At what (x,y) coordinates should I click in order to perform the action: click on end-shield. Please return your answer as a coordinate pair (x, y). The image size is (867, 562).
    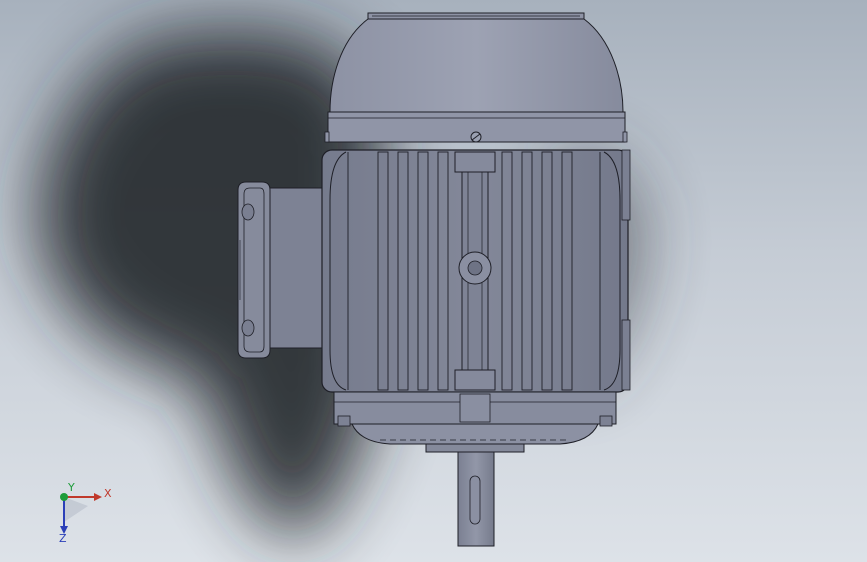
    Looking at the image, I should click on (475, 422).